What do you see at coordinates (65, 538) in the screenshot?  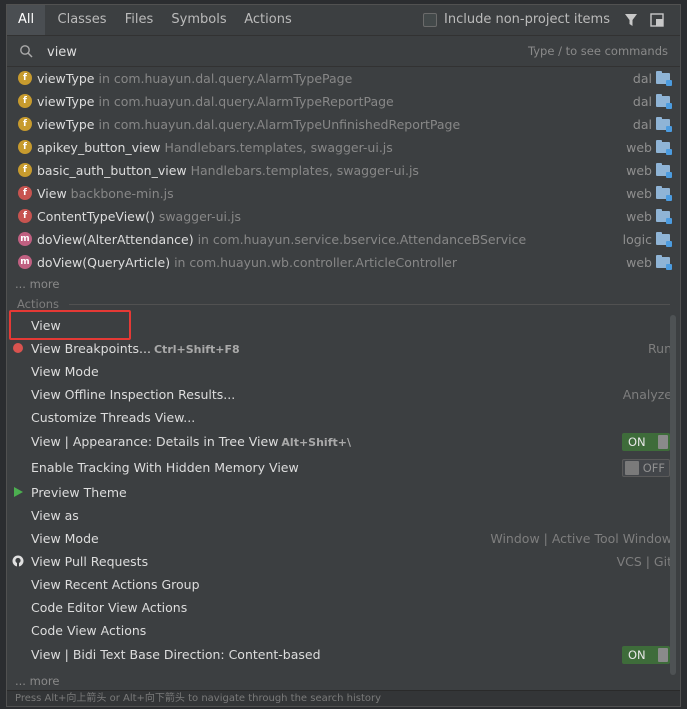 I see `action-label: View Mode` at bounding box center [65, 538].